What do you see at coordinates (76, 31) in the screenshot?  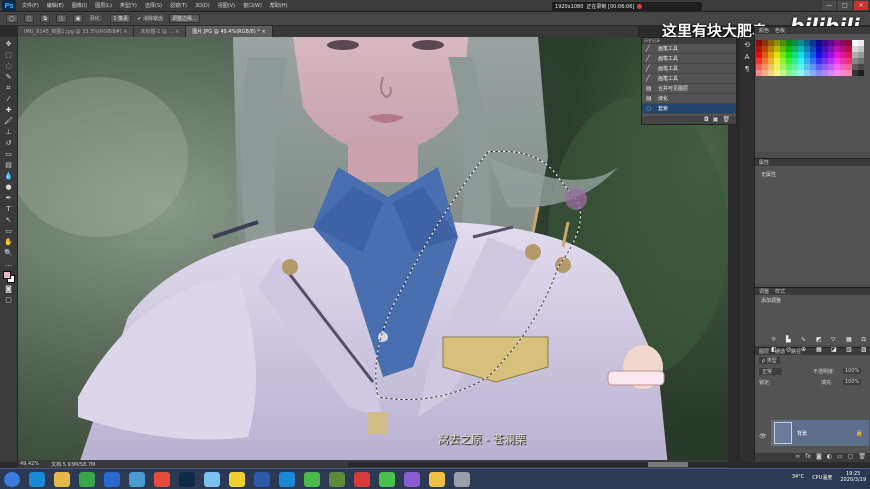 I see `tab-document-1: IMG_9145_新图1.jpg @ 33.3%(RGB/8#) ×` at bounding box center [76, 31].